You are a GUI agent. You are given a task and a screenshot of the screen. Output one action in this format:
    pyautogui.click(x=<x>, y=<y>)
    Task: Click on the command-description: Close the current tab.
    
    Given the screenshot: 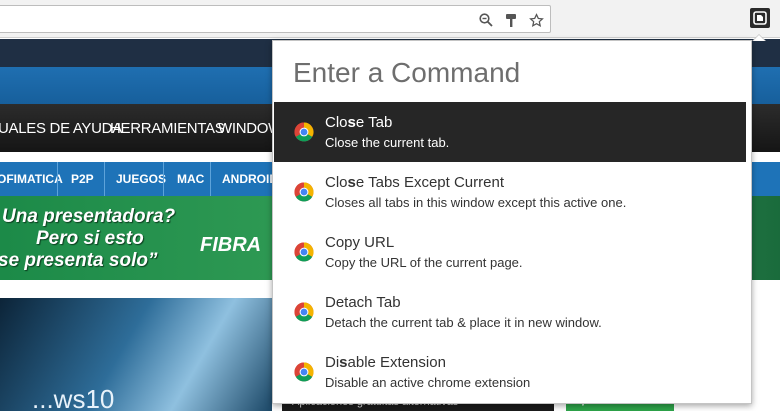 What is the action you would take?
    pyautogui.click(x=387, y=142)
    